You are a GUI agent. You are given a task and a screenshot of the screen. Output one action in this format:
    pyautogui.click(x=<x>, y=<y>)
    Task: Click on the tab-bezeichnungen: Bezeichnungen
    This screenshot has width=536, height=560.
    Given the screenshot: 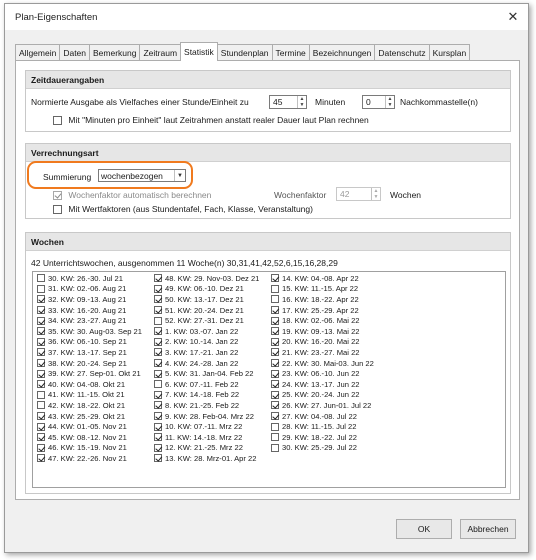 What is the action you would take?
    pyautogui.click(x=342, y=52)
    